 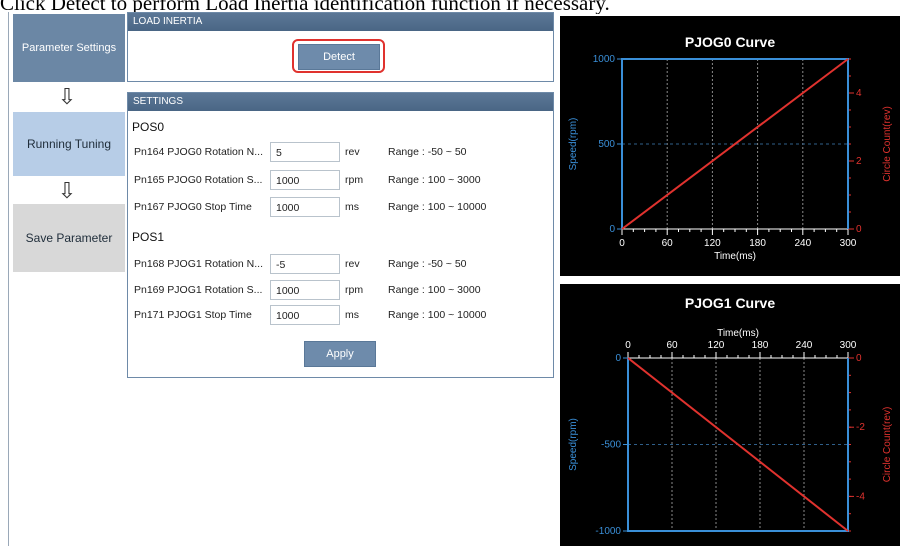 What do you see at coordinates (730, 303) in the screenshot?
I see `chart-title: PJOG1 Curve` at bounding box center [730, 303].